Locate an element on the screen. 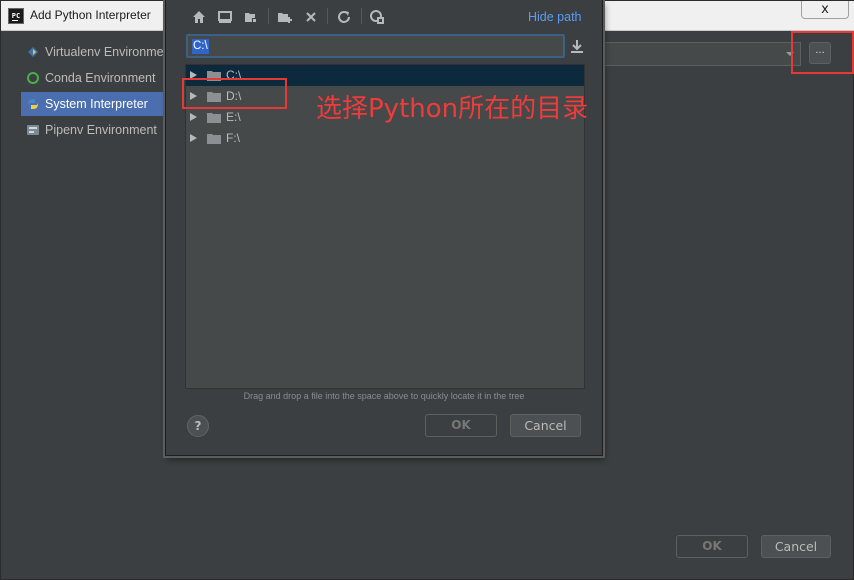 This screenshot has width=854, height=580. python-icon is located at coordinates (33, 104).